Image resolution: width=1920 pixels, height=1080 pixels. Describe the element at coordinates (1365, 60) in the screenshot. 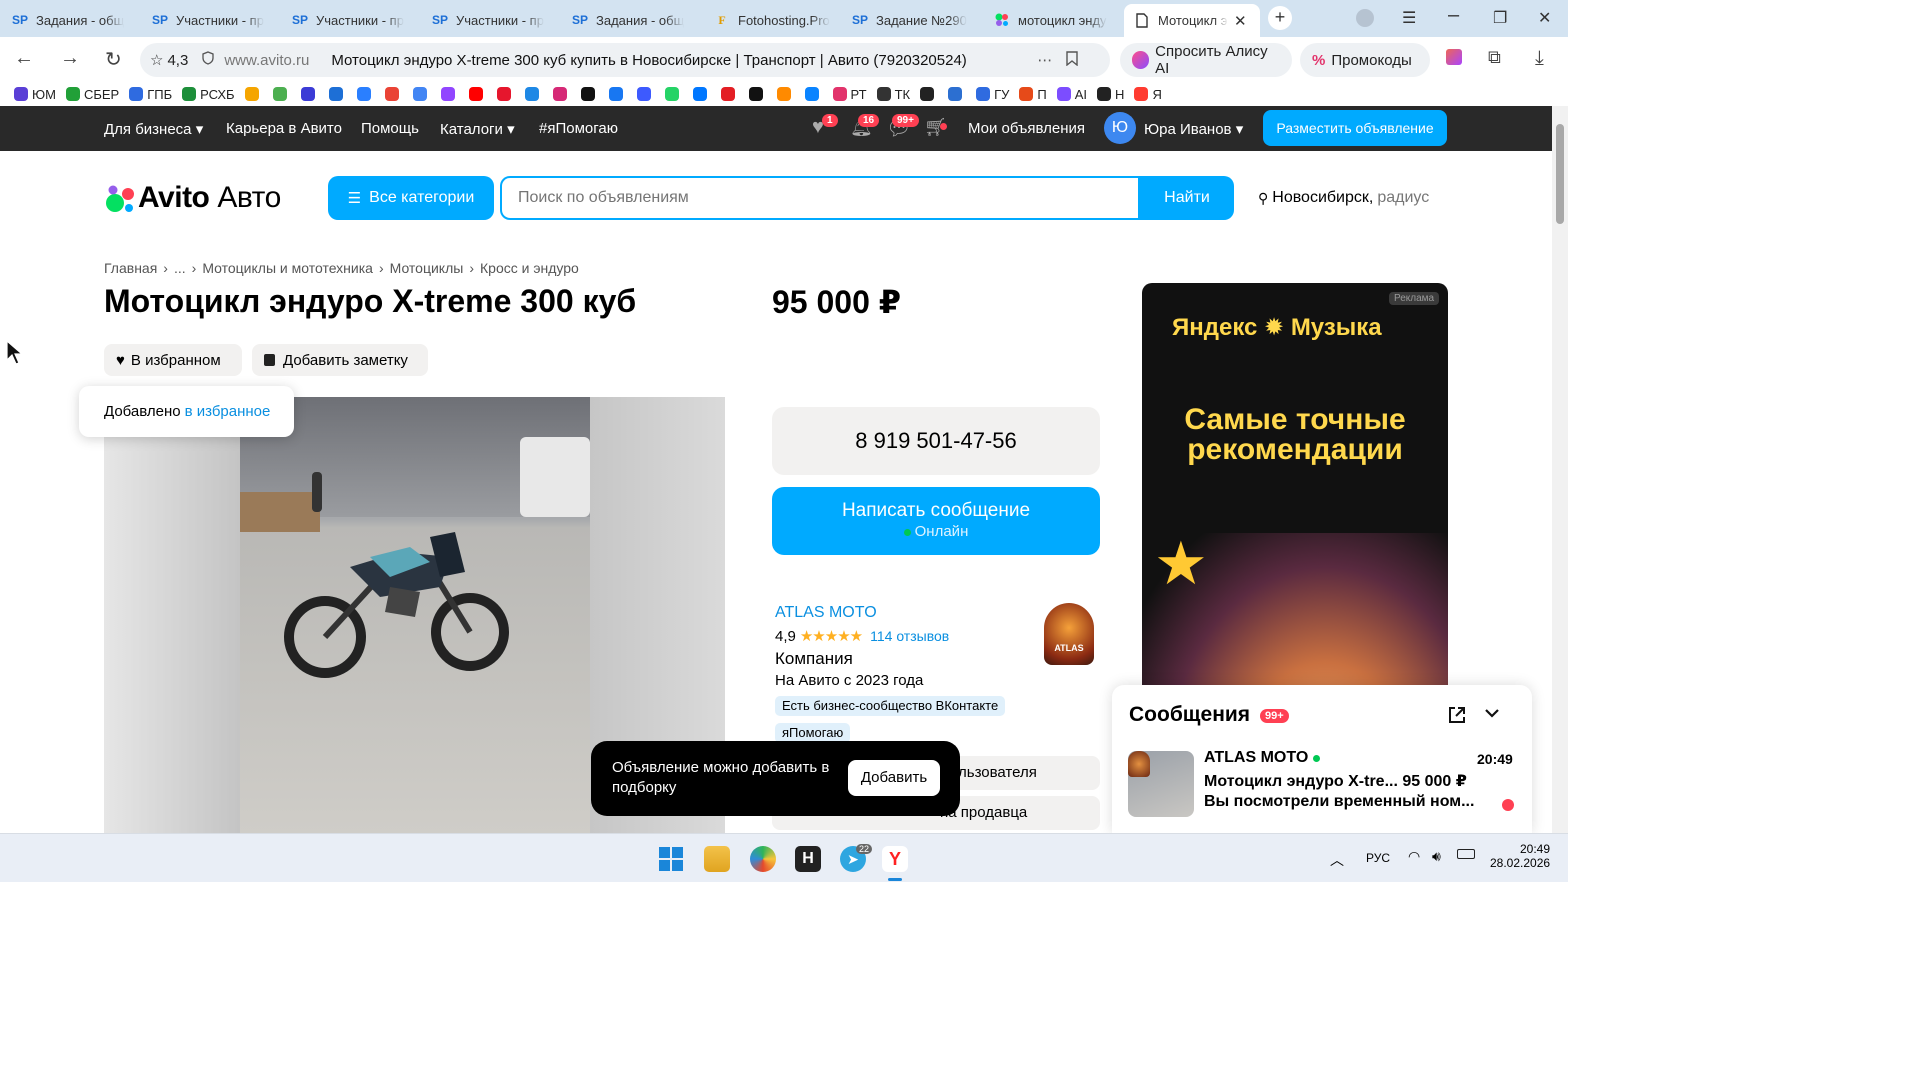

I see `promo-codes-button: % Промокоды` at that location.